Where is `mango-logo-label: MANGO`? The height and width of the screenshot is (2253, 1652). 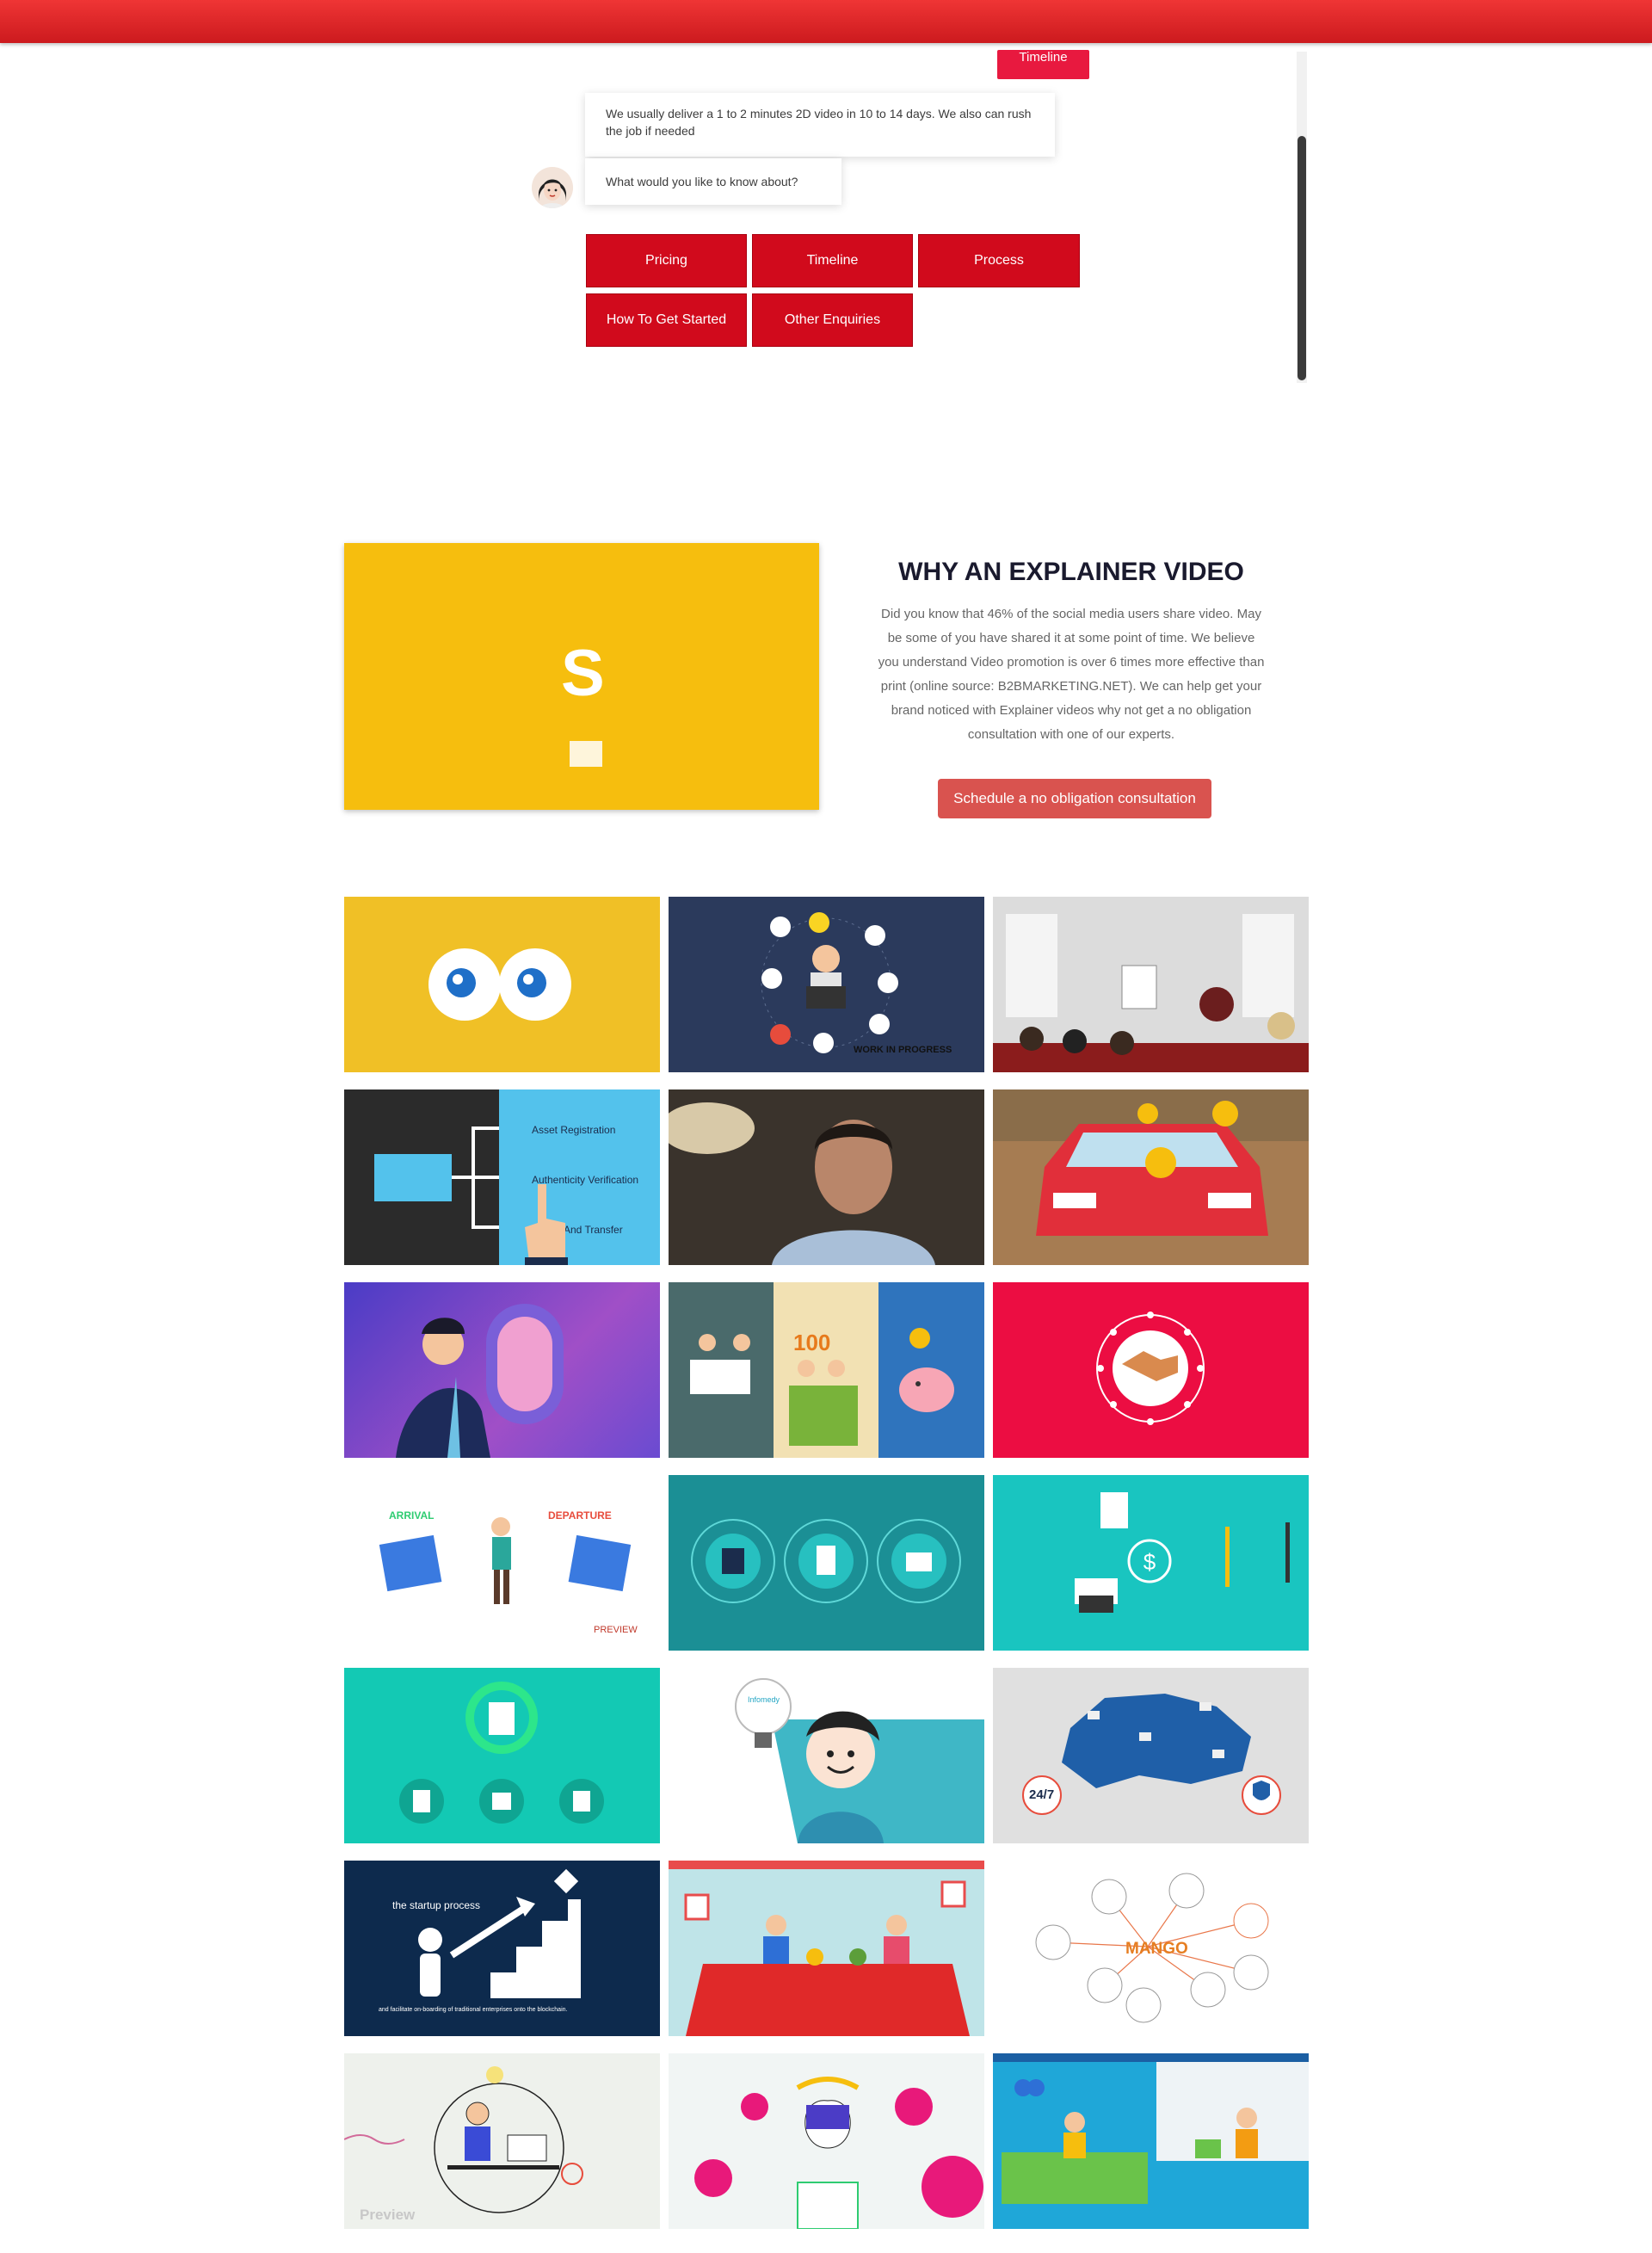 mango-logo-label: MANGO is located at coordinates (1156, 1949).